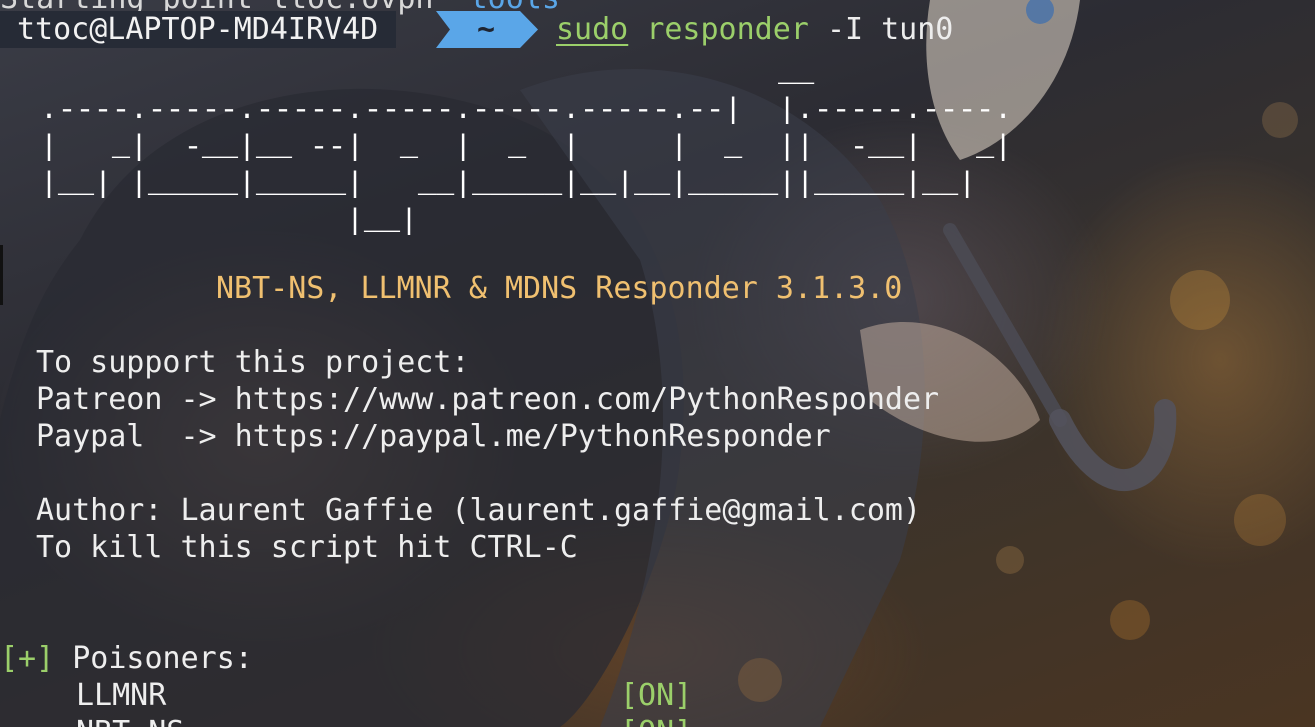 The image size is (1315, 727). I want to click on poisoner-name: NBT-NS, so click(130, 721).